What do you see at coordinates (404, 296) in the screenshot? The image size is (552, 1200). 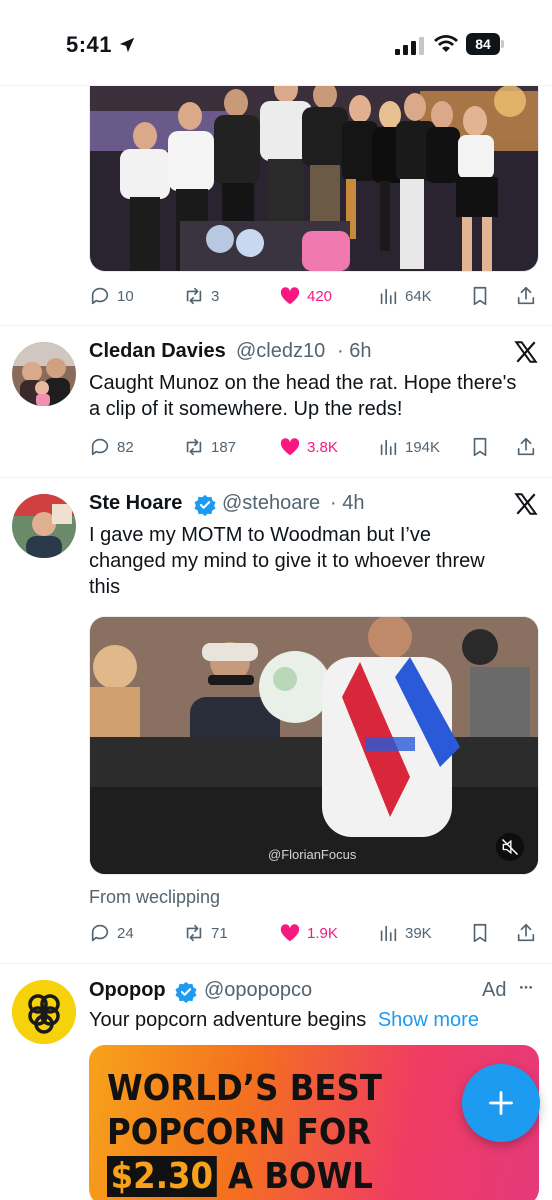 I see `views-button: 64K` at bounding box center [404, 296].